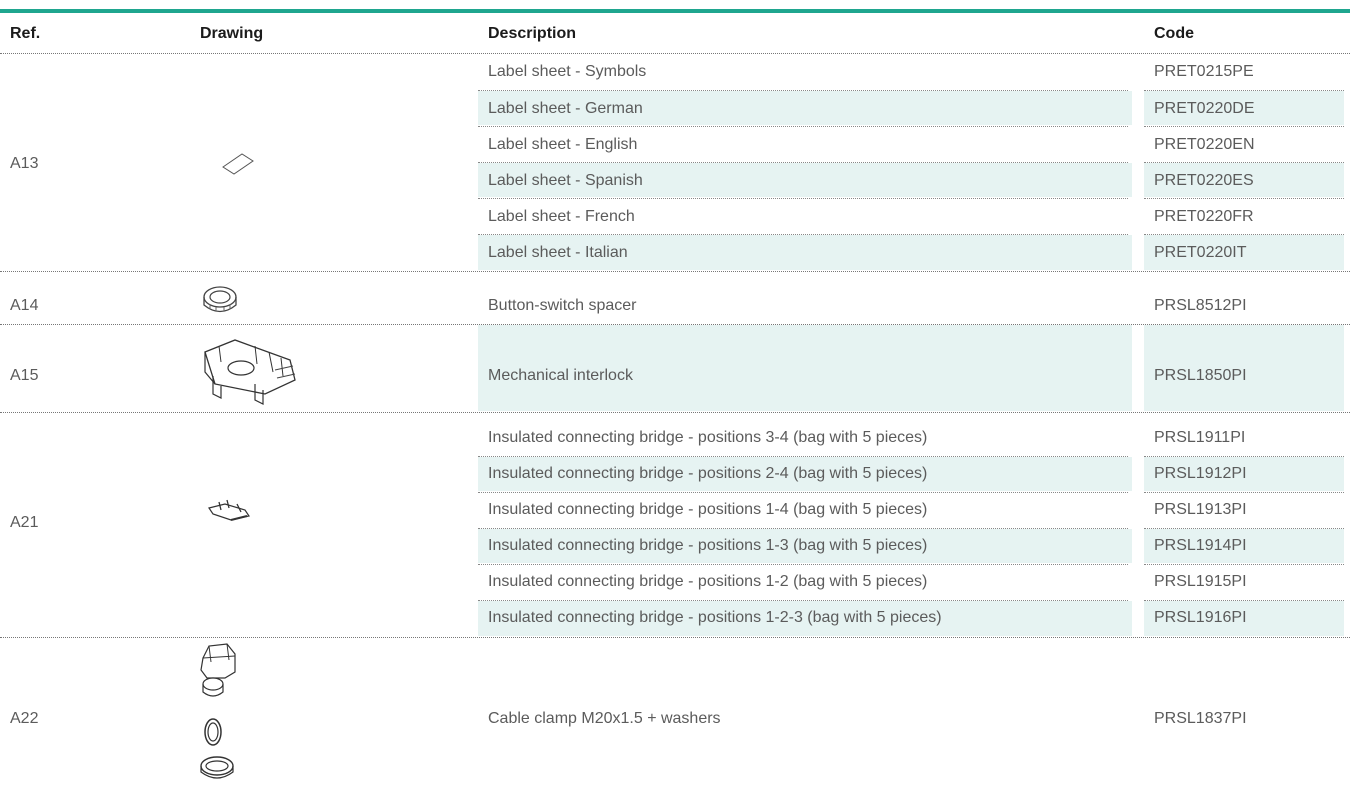 The width and height of the screenshot is (1350, 785). I want to click on row-description: Label sheet - Italian, so click(558, 252).